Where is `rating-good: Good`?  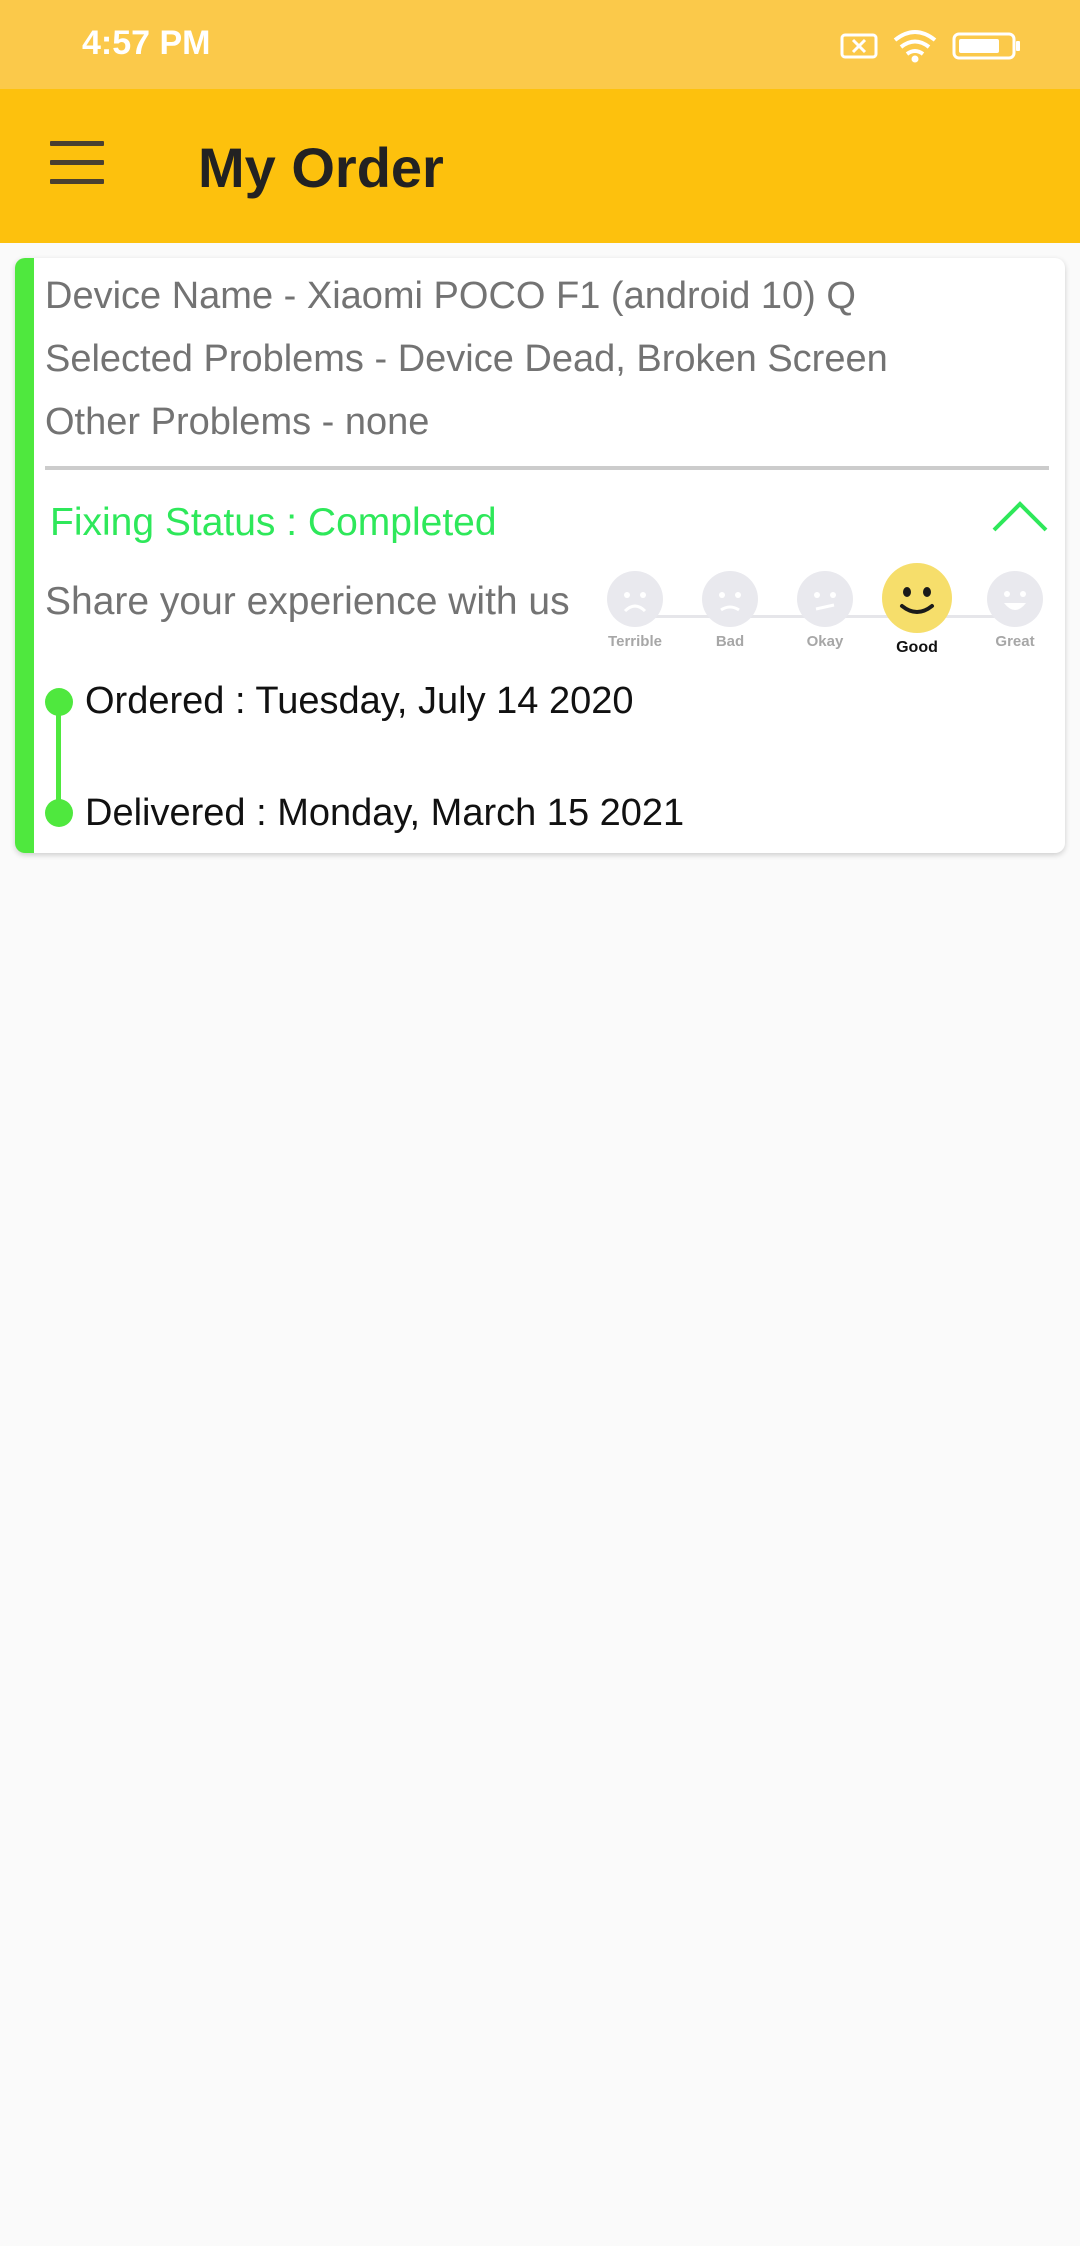
rating-good: Good is located at coordinates (917, 610).